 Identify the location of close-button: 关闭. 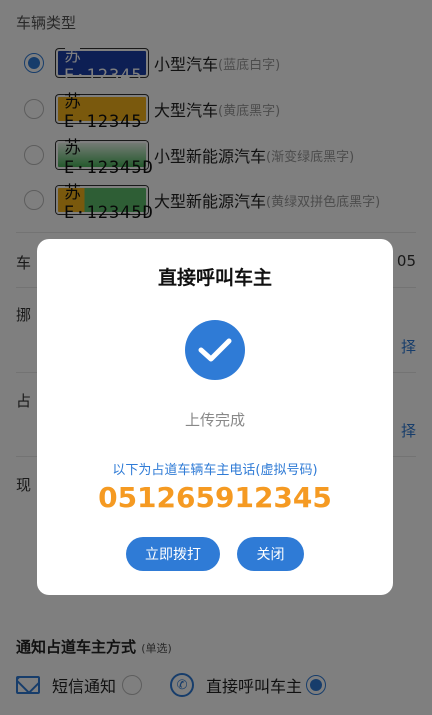
(270, 554).